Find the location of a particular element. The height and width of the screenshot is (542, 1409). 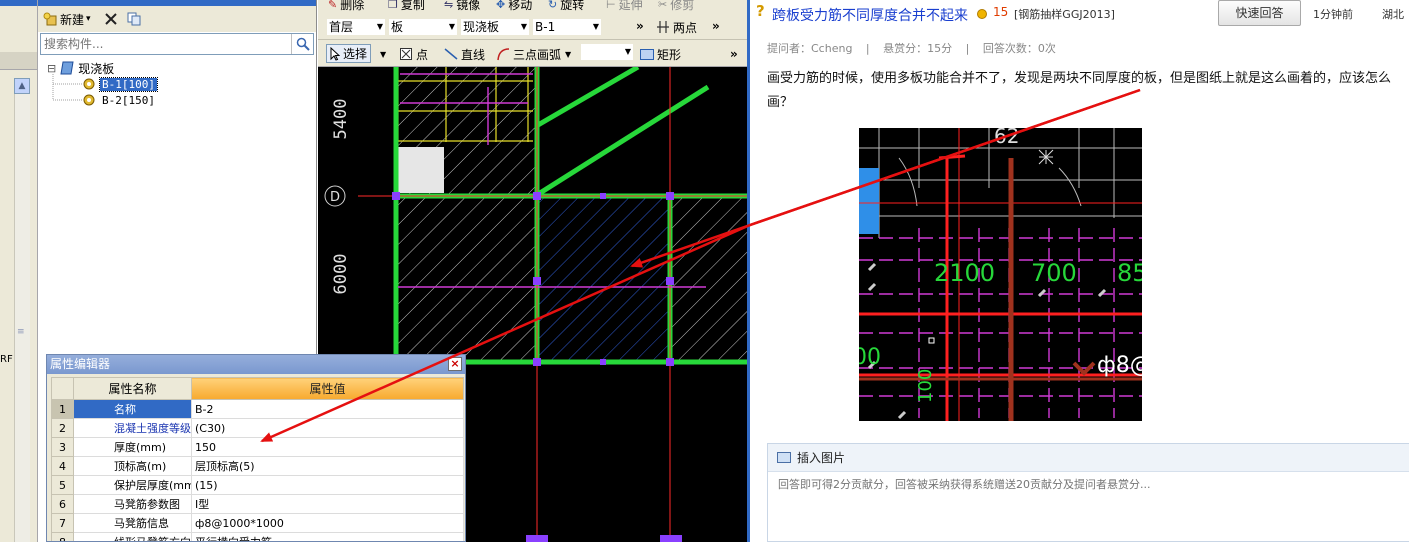

mirror-tool-icon: ⇋ is located at coordinates (449, 5).